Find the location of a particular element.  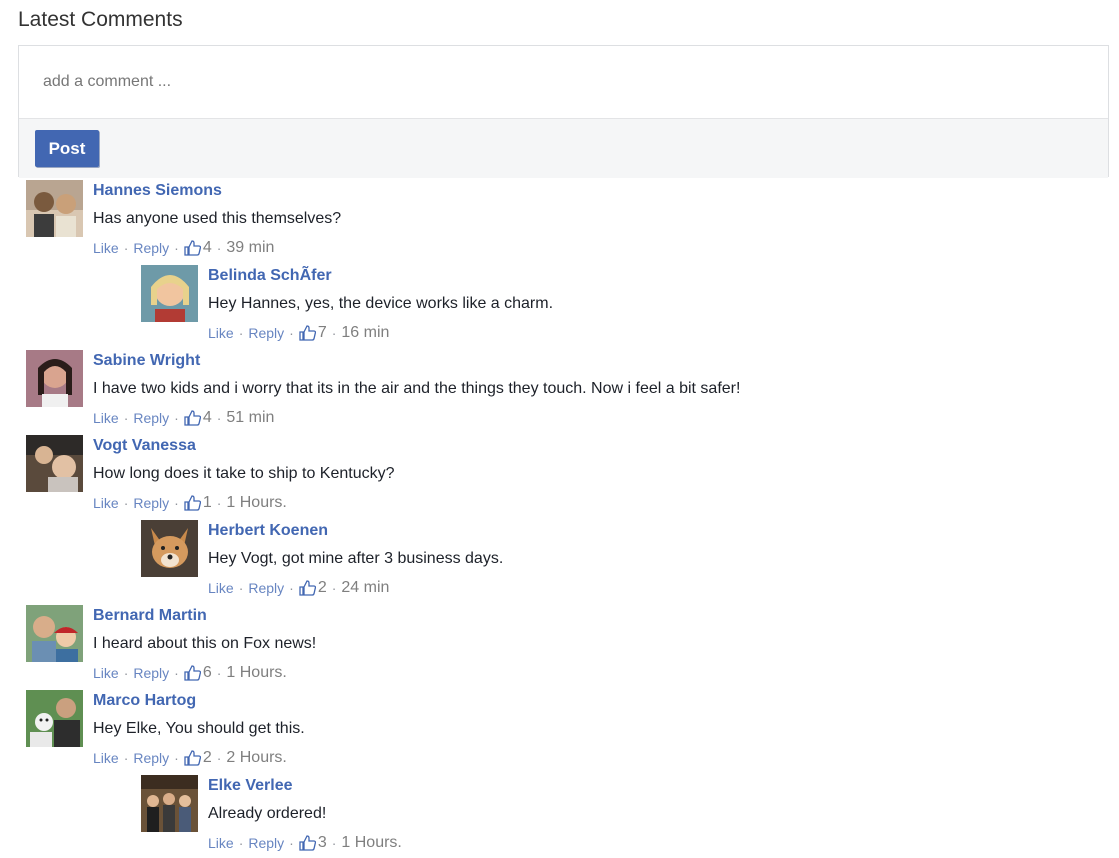

comment-input is located at coordinates (563, 82).